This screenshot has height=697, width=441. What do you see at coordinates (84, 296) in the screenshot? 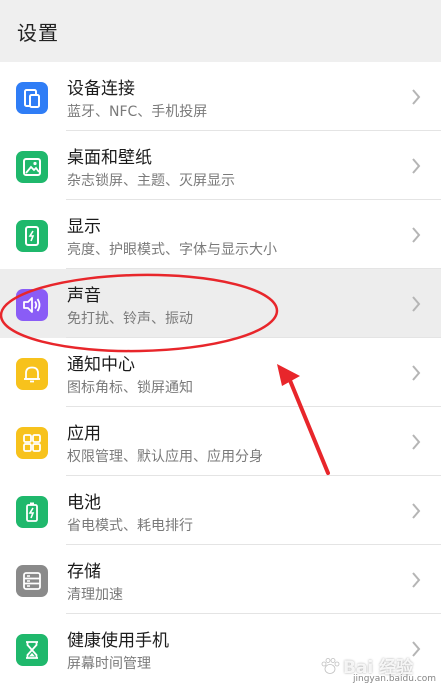
I see `settings-item-label: 声音` at bounding box center [84, 296].